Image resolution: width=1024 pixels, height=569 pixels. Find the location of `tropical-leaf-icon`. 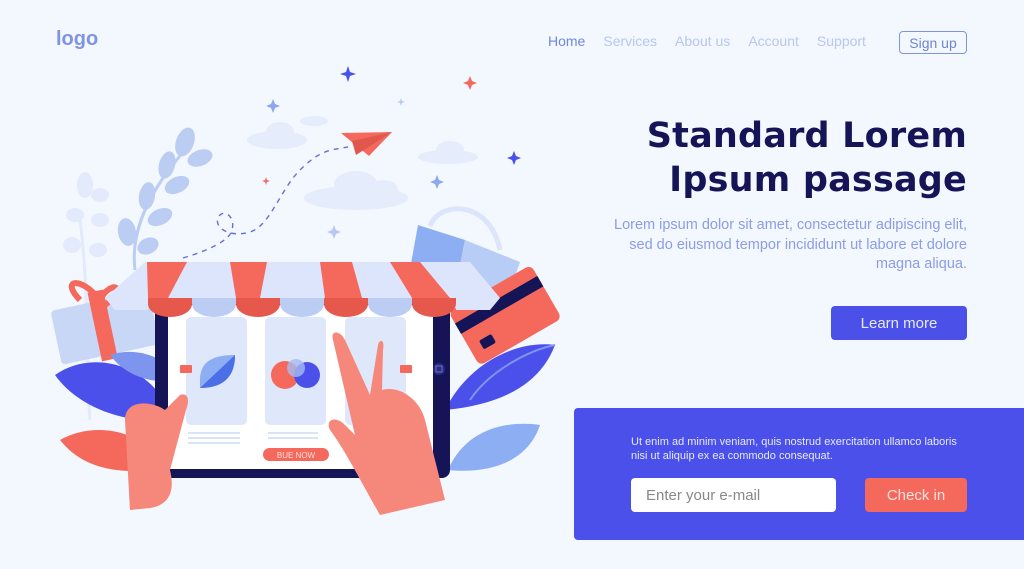

tropical-leaf-icon is located at coordinates (500, 407).